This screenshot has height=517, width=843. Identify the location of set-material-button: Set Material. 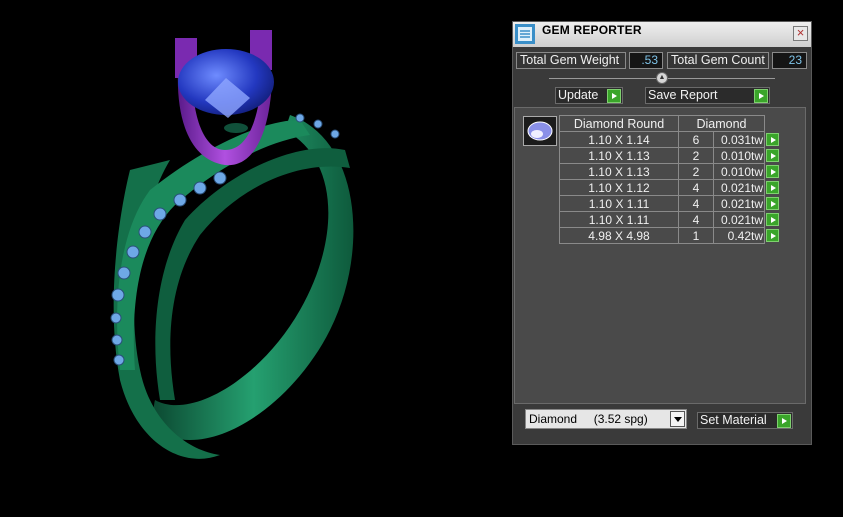
(745, 420).